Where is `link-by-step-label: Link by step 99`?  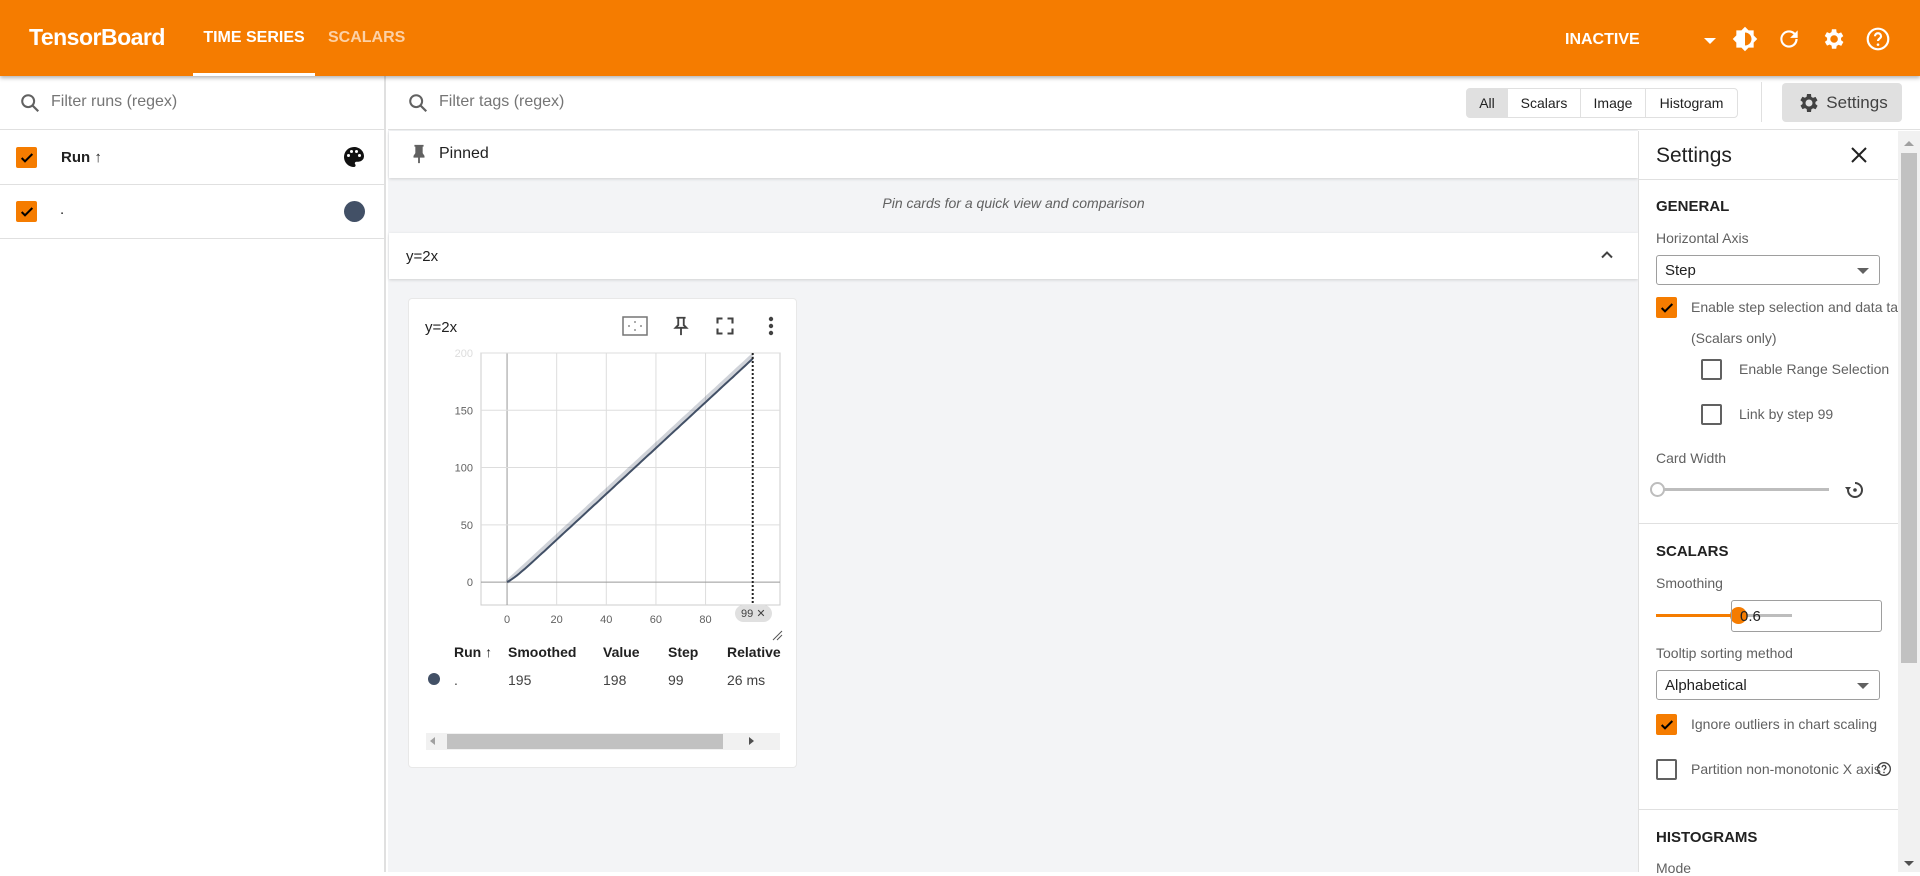
link-by-step-label: Link by step 99 is located at coordinates (1786, 414).